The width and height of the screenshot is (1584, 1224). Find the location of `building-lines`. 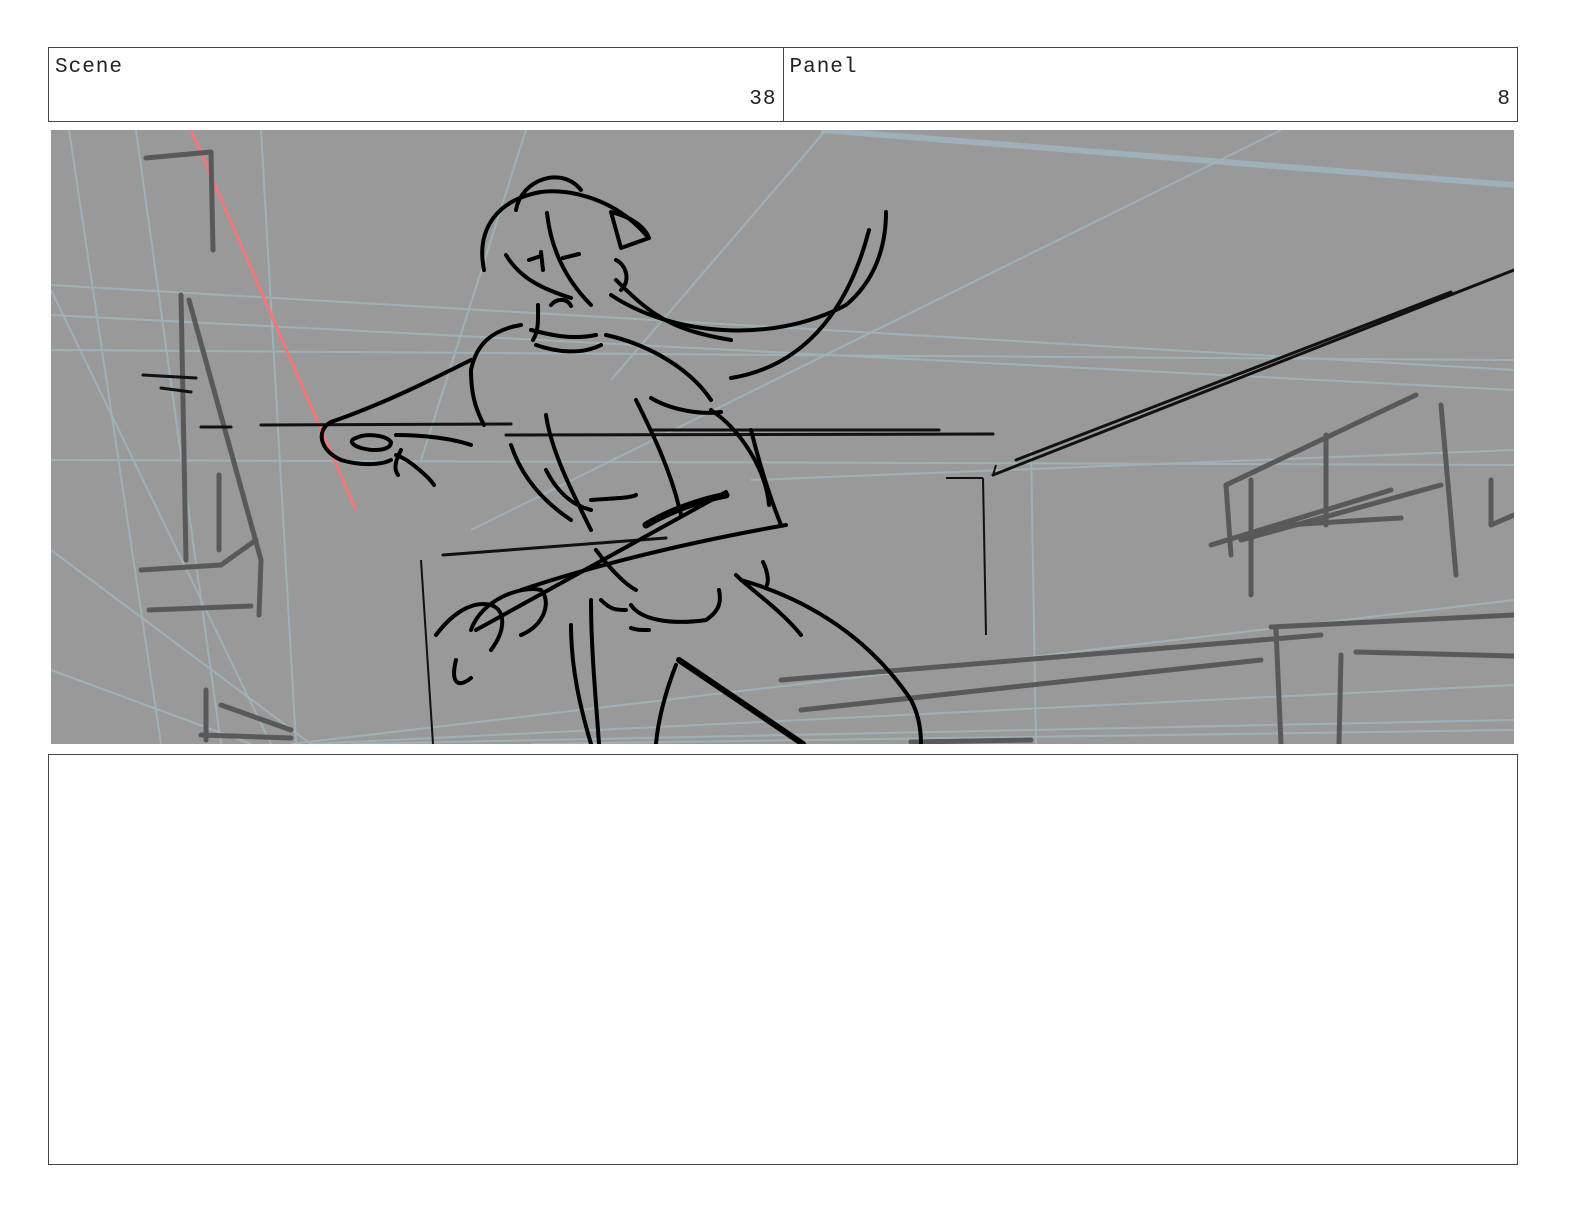

building-lines is located at coordinates (708, 604).